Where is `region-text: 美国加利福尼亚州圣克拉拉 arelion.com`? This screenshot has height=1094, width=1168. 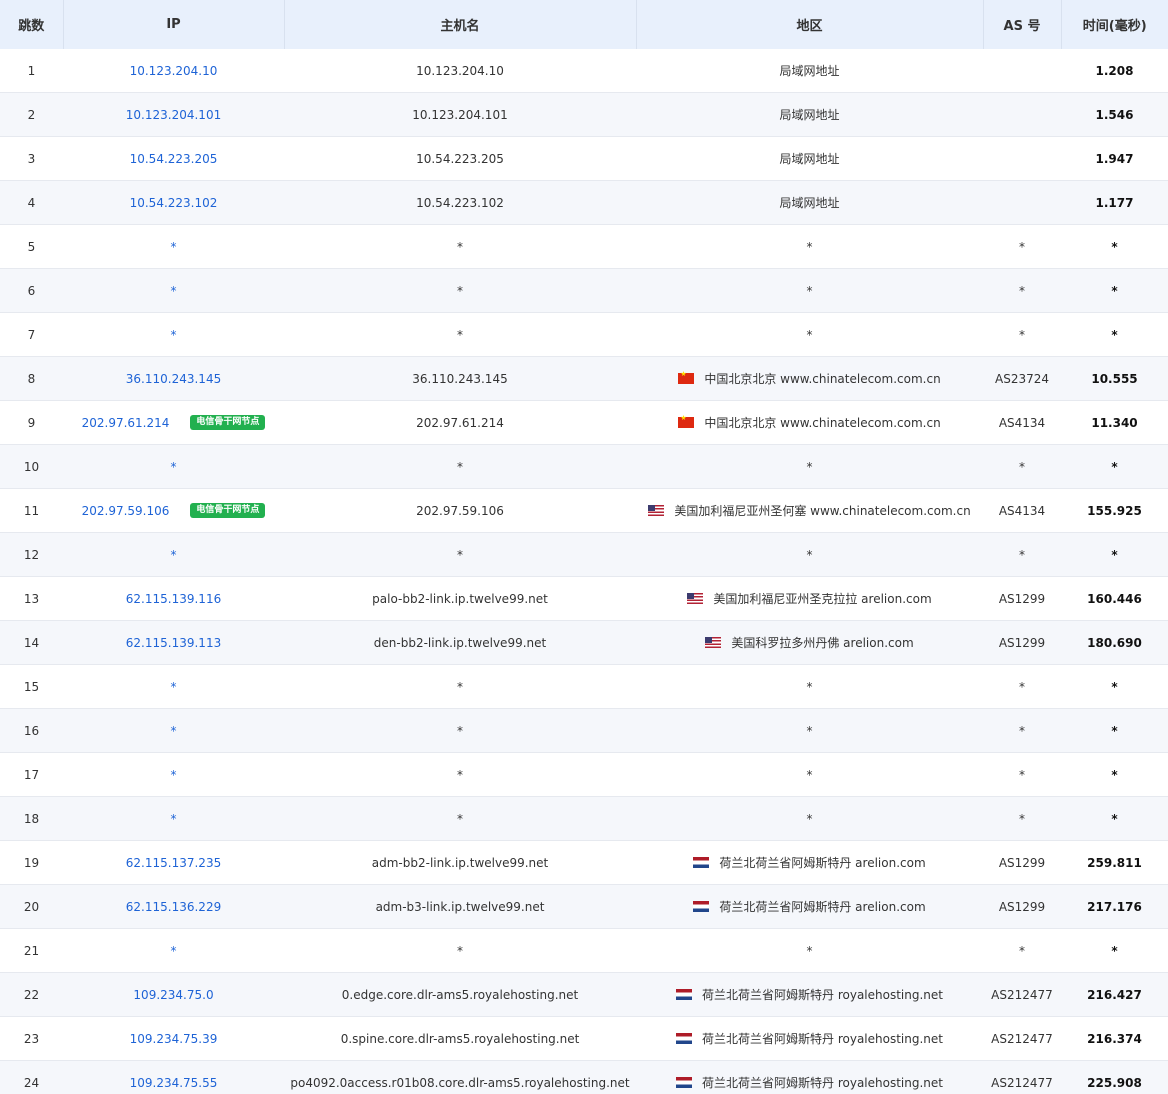
region-text: 美国加利福尼亚州圣克拉拉 arelion.com is located at coordinates (822, 599).